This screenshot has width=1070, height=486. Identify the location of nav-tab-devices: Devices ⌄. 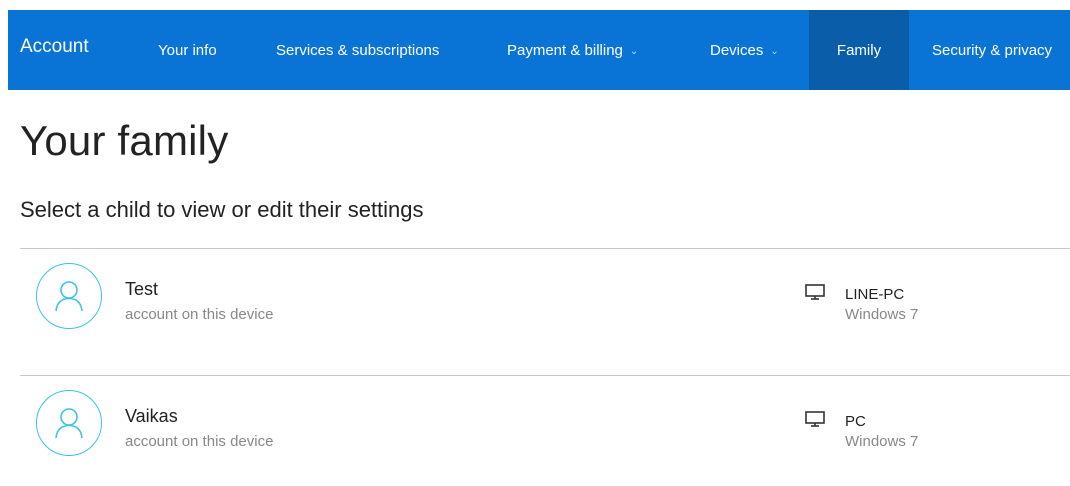
(744, 50).